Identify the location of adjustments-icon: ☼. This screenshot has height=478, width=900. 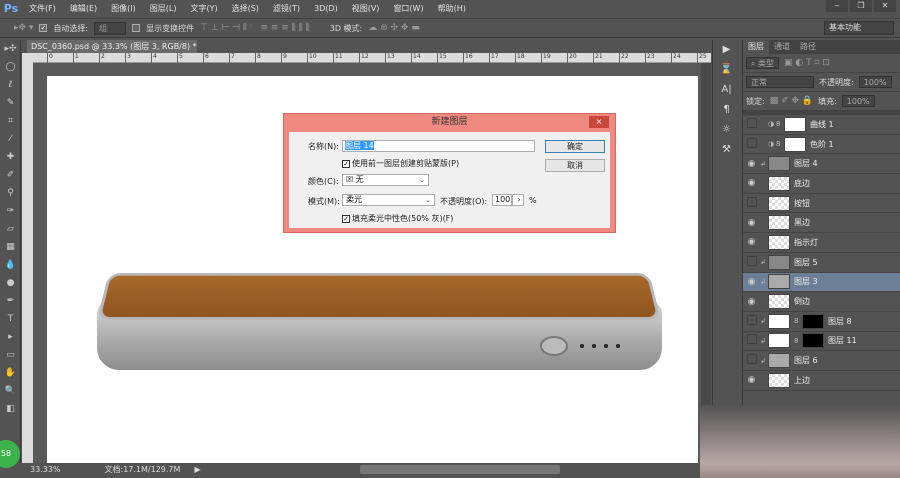
(726, 130).